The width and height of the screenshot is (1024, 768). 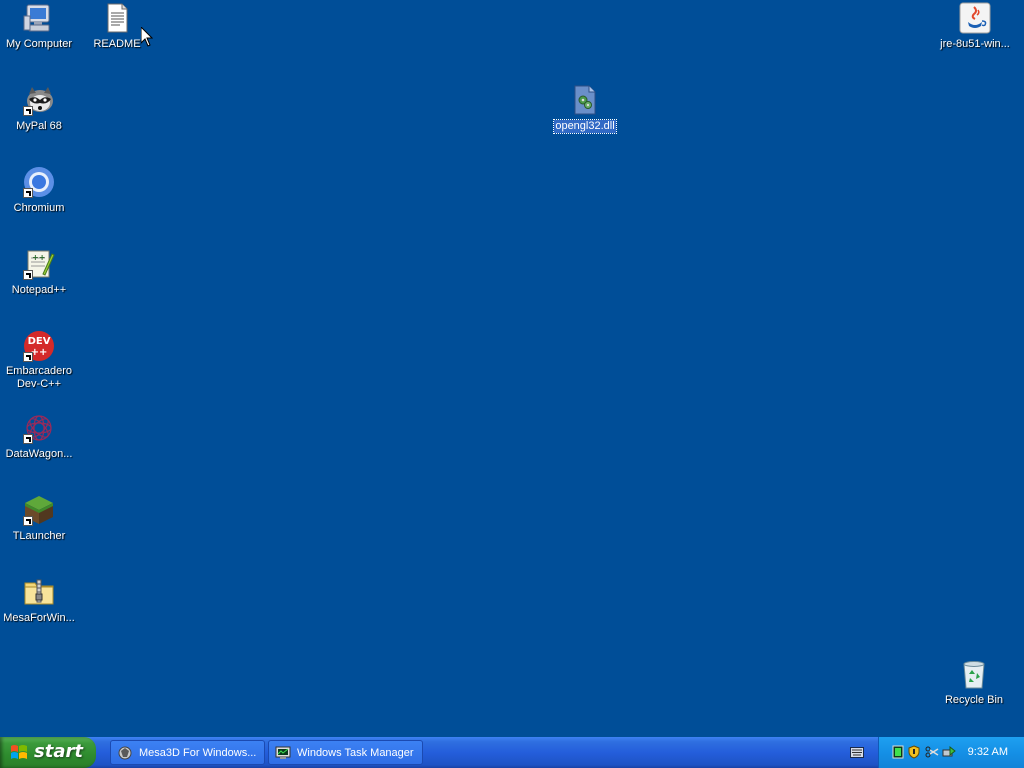 I want to click on chromium-desktop-icon: Chromium, so click(x=39, y=191).